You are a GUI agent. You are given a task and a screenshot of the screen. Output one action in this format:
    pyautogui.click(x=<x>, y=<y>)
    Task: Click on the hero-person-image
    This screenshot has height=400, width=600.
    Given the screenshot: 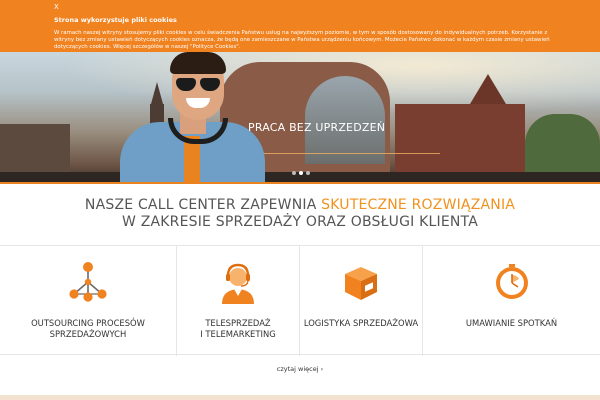 What is the action you would take?
    pyautogui.click(x=195, y=118)
    